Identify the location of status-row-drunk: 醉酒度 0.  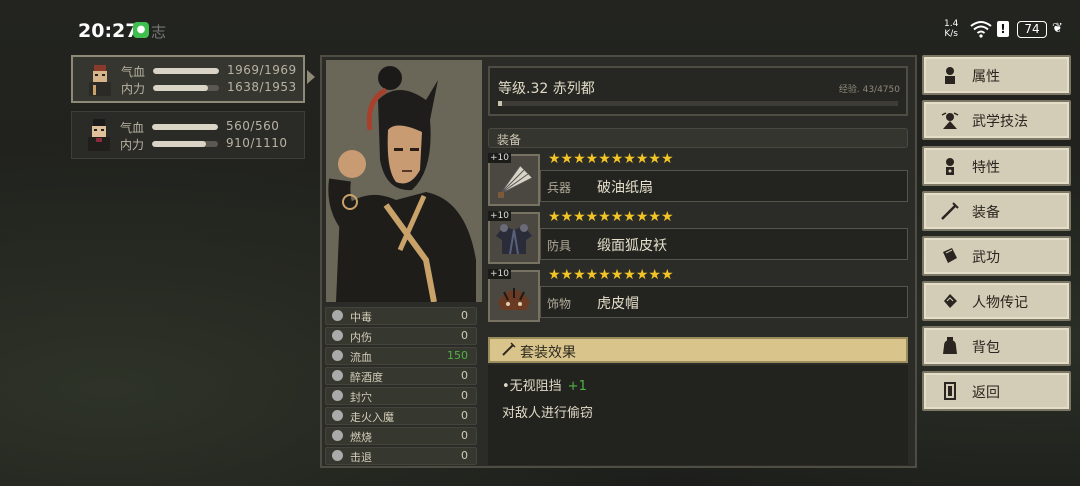
(401, 376).